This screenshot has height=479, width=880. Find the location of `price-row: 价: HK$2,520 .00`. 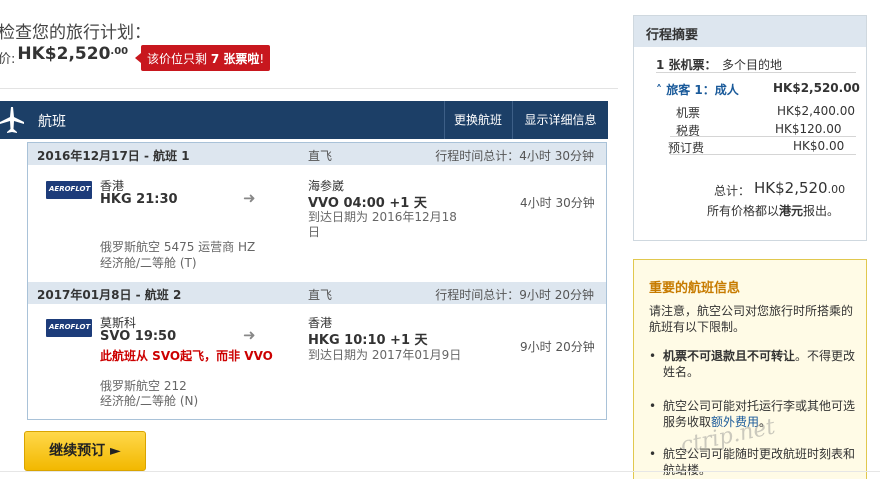

price-row: 价: HK$2,520 .00 is located at coordinates (64, 55).